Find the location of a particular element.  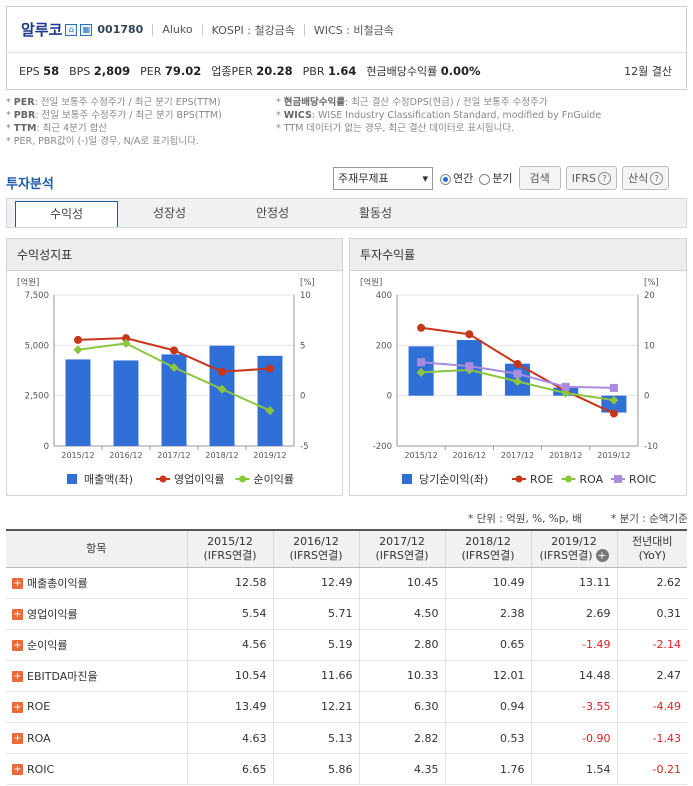

y-left-tick-label: 400 is located at coordinates (384, 296).